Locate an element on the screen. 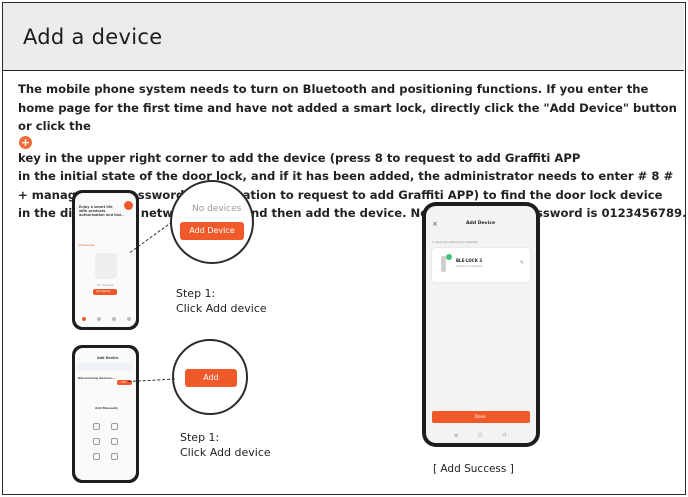 The height and width of the screenshot is (497, 688). edit-icon: ✎ is located at coordinates (522, 263).